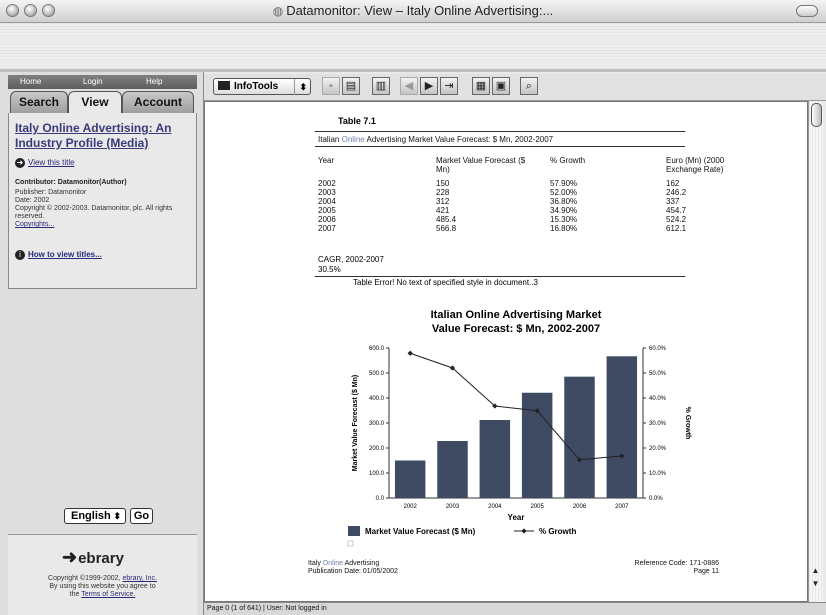 The width and height of the screenshot is (826, 615). I want to click on y2-tick-label: 50.0%, so click(658, 374).